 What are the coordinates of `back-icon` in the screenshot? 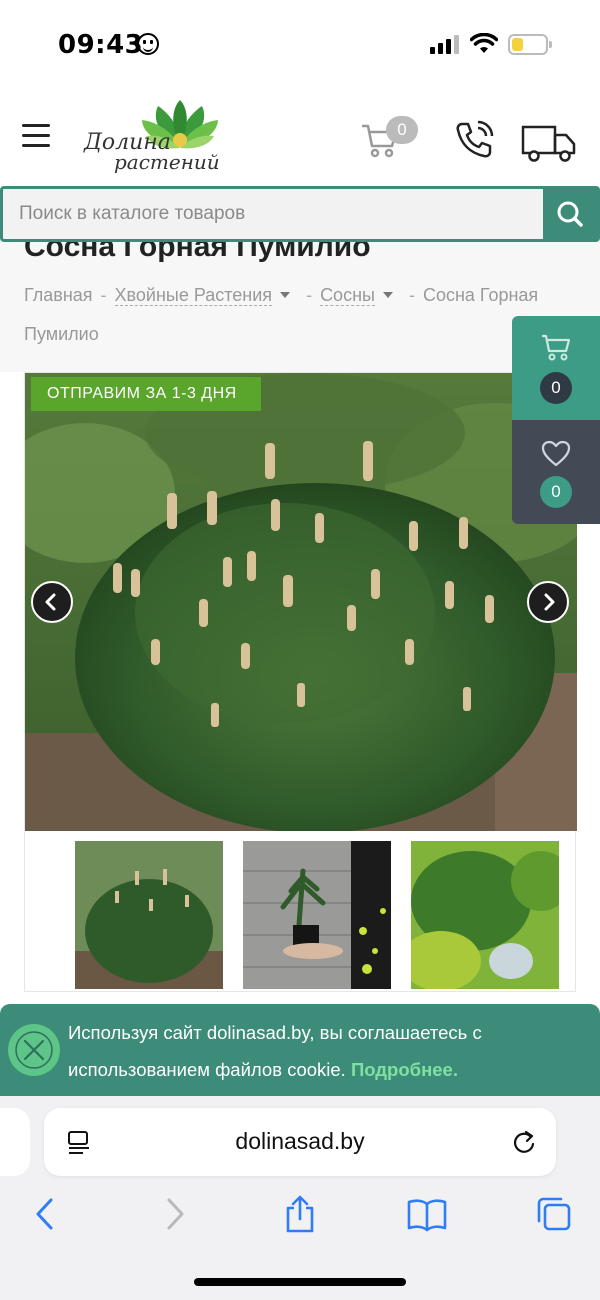 It's located at (45, 1214).